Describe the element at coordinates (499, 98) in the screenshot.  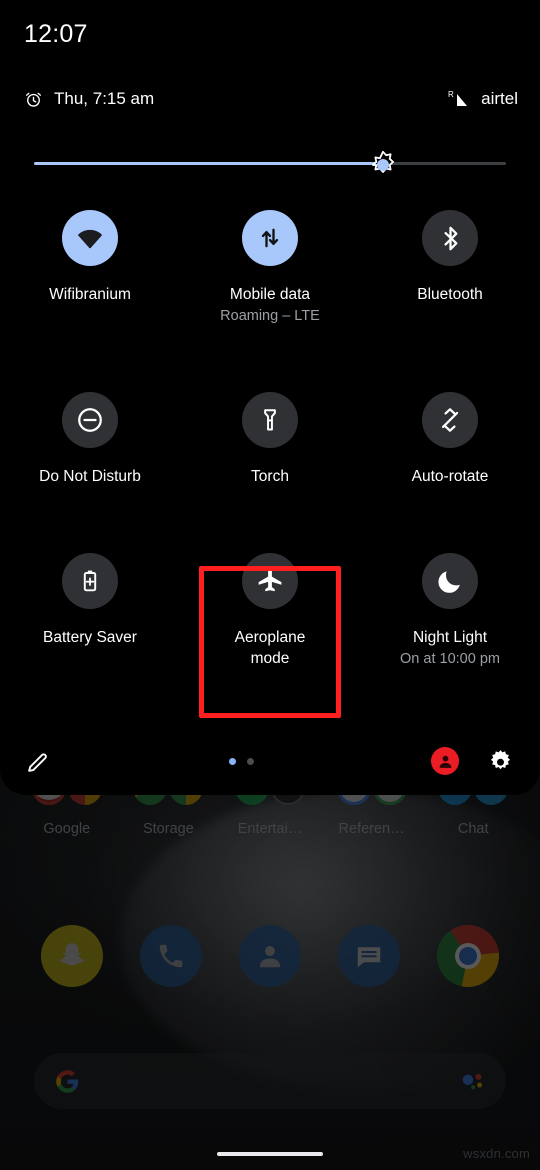
I see `carrier-name: airtel` at that location.